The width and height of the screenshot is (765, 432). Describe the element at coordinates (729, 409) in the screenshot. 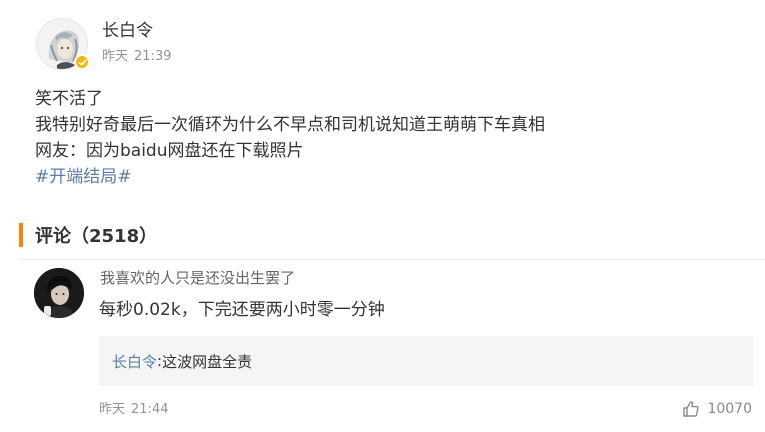

I see `like-count: 10070` at that location.